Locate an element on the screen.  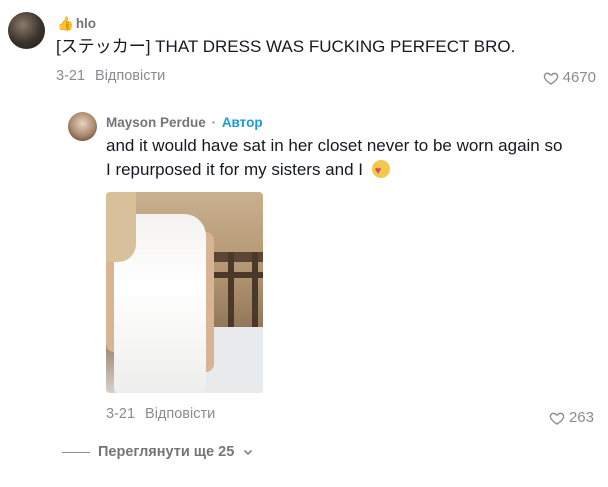
reply-image is located at coordinates (184, 292).